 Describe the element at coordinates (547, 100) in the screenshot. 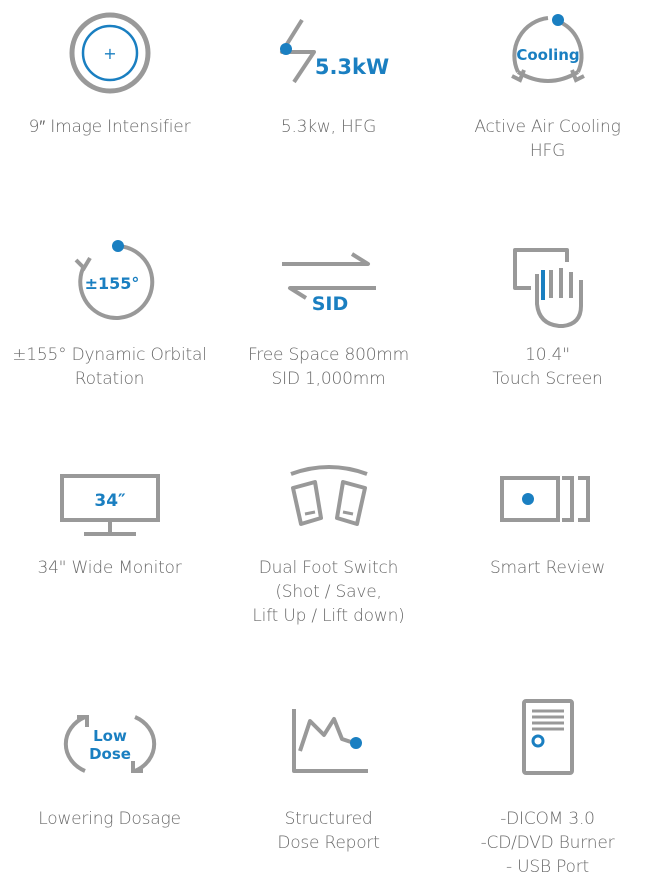

I see `feature-cooling: Cooling Active Air Cooling HFG` at that location.